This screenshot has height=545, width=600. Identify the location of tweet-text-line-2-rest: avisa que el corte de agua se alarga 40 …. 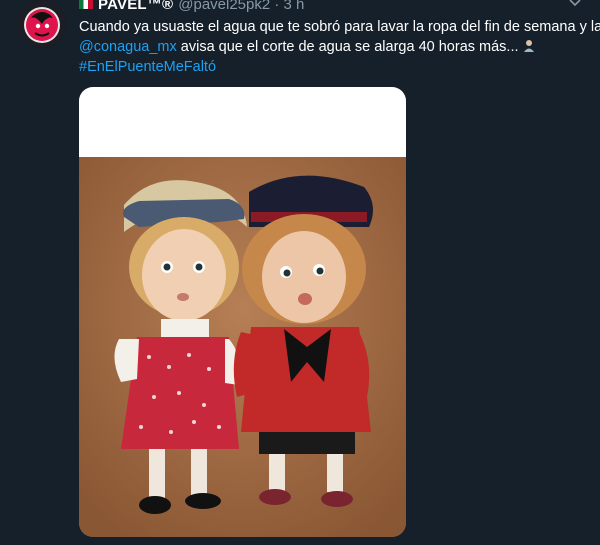
(347, 47).